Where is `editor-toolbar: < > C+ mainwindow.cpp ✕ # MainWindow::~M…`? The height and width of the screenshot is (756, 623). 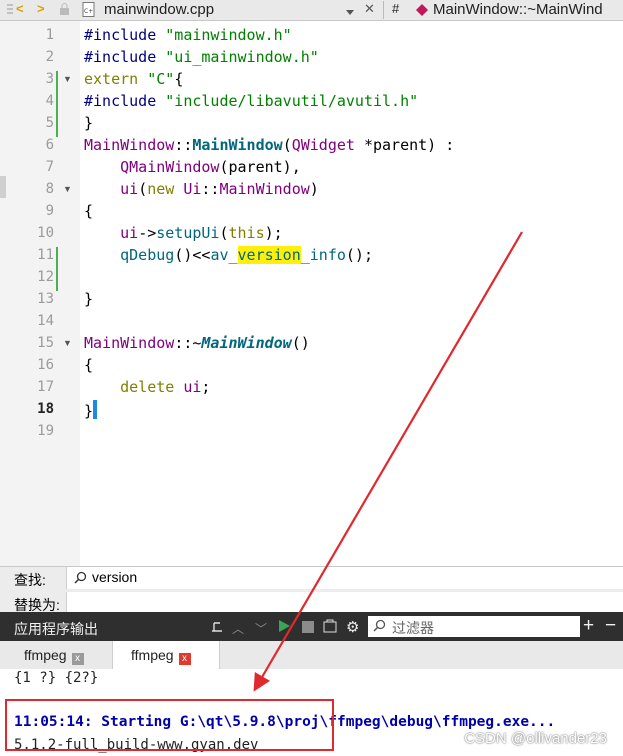
editor-toolbar: < > C+ mainwindow.cpp ✕ # MainWindow::~M… is located at coordinates (311, 10).